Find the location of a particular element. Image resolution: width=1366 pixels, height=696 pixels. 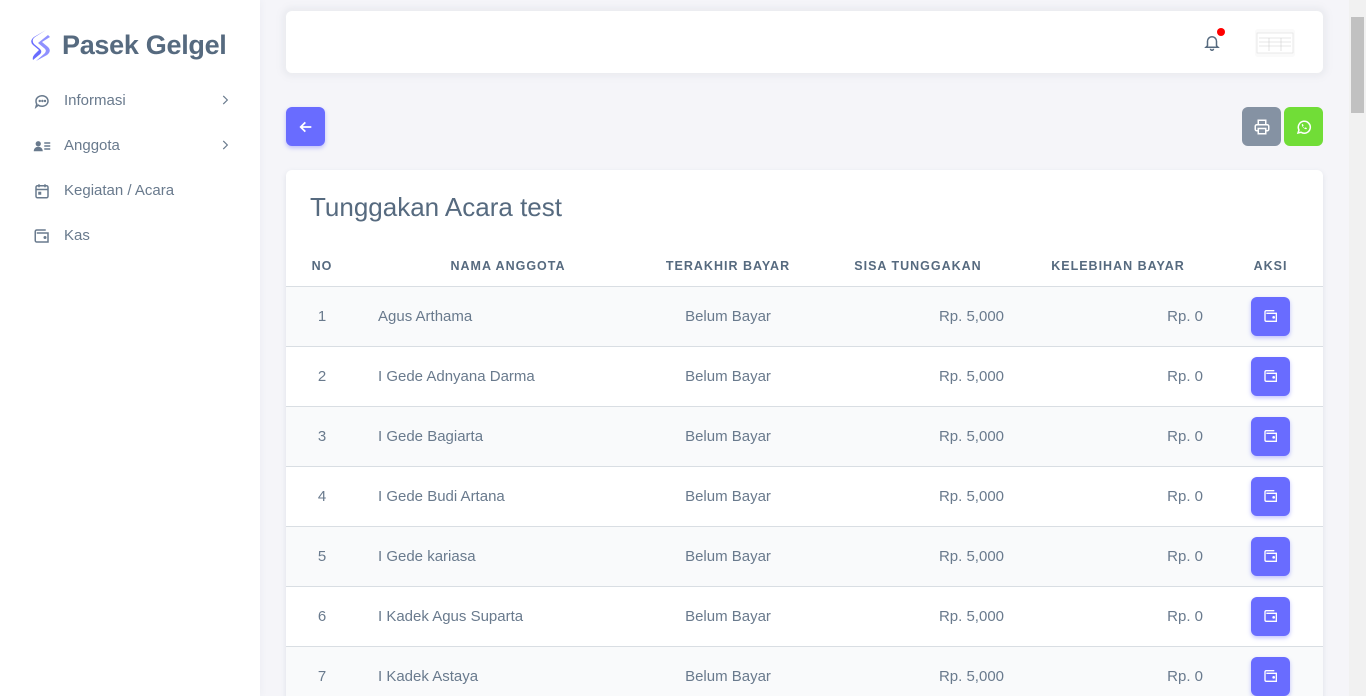

table-row: 1 Agus Arthama Belum Bayar Rp. 5,000 Rp. 0 is located at coordinates (804, 316).